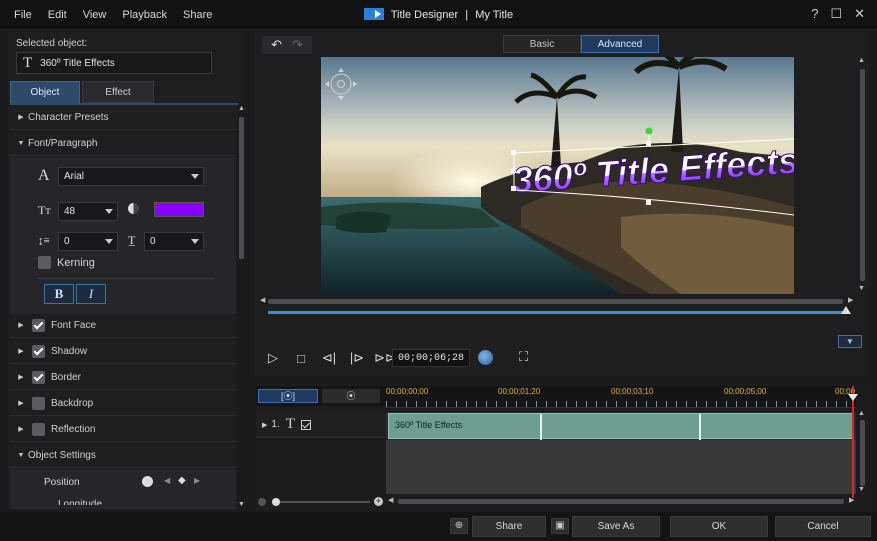  Describe the element at coordinates (262, 502) in the screenshot. I see `zoom-out-icon` at that location.